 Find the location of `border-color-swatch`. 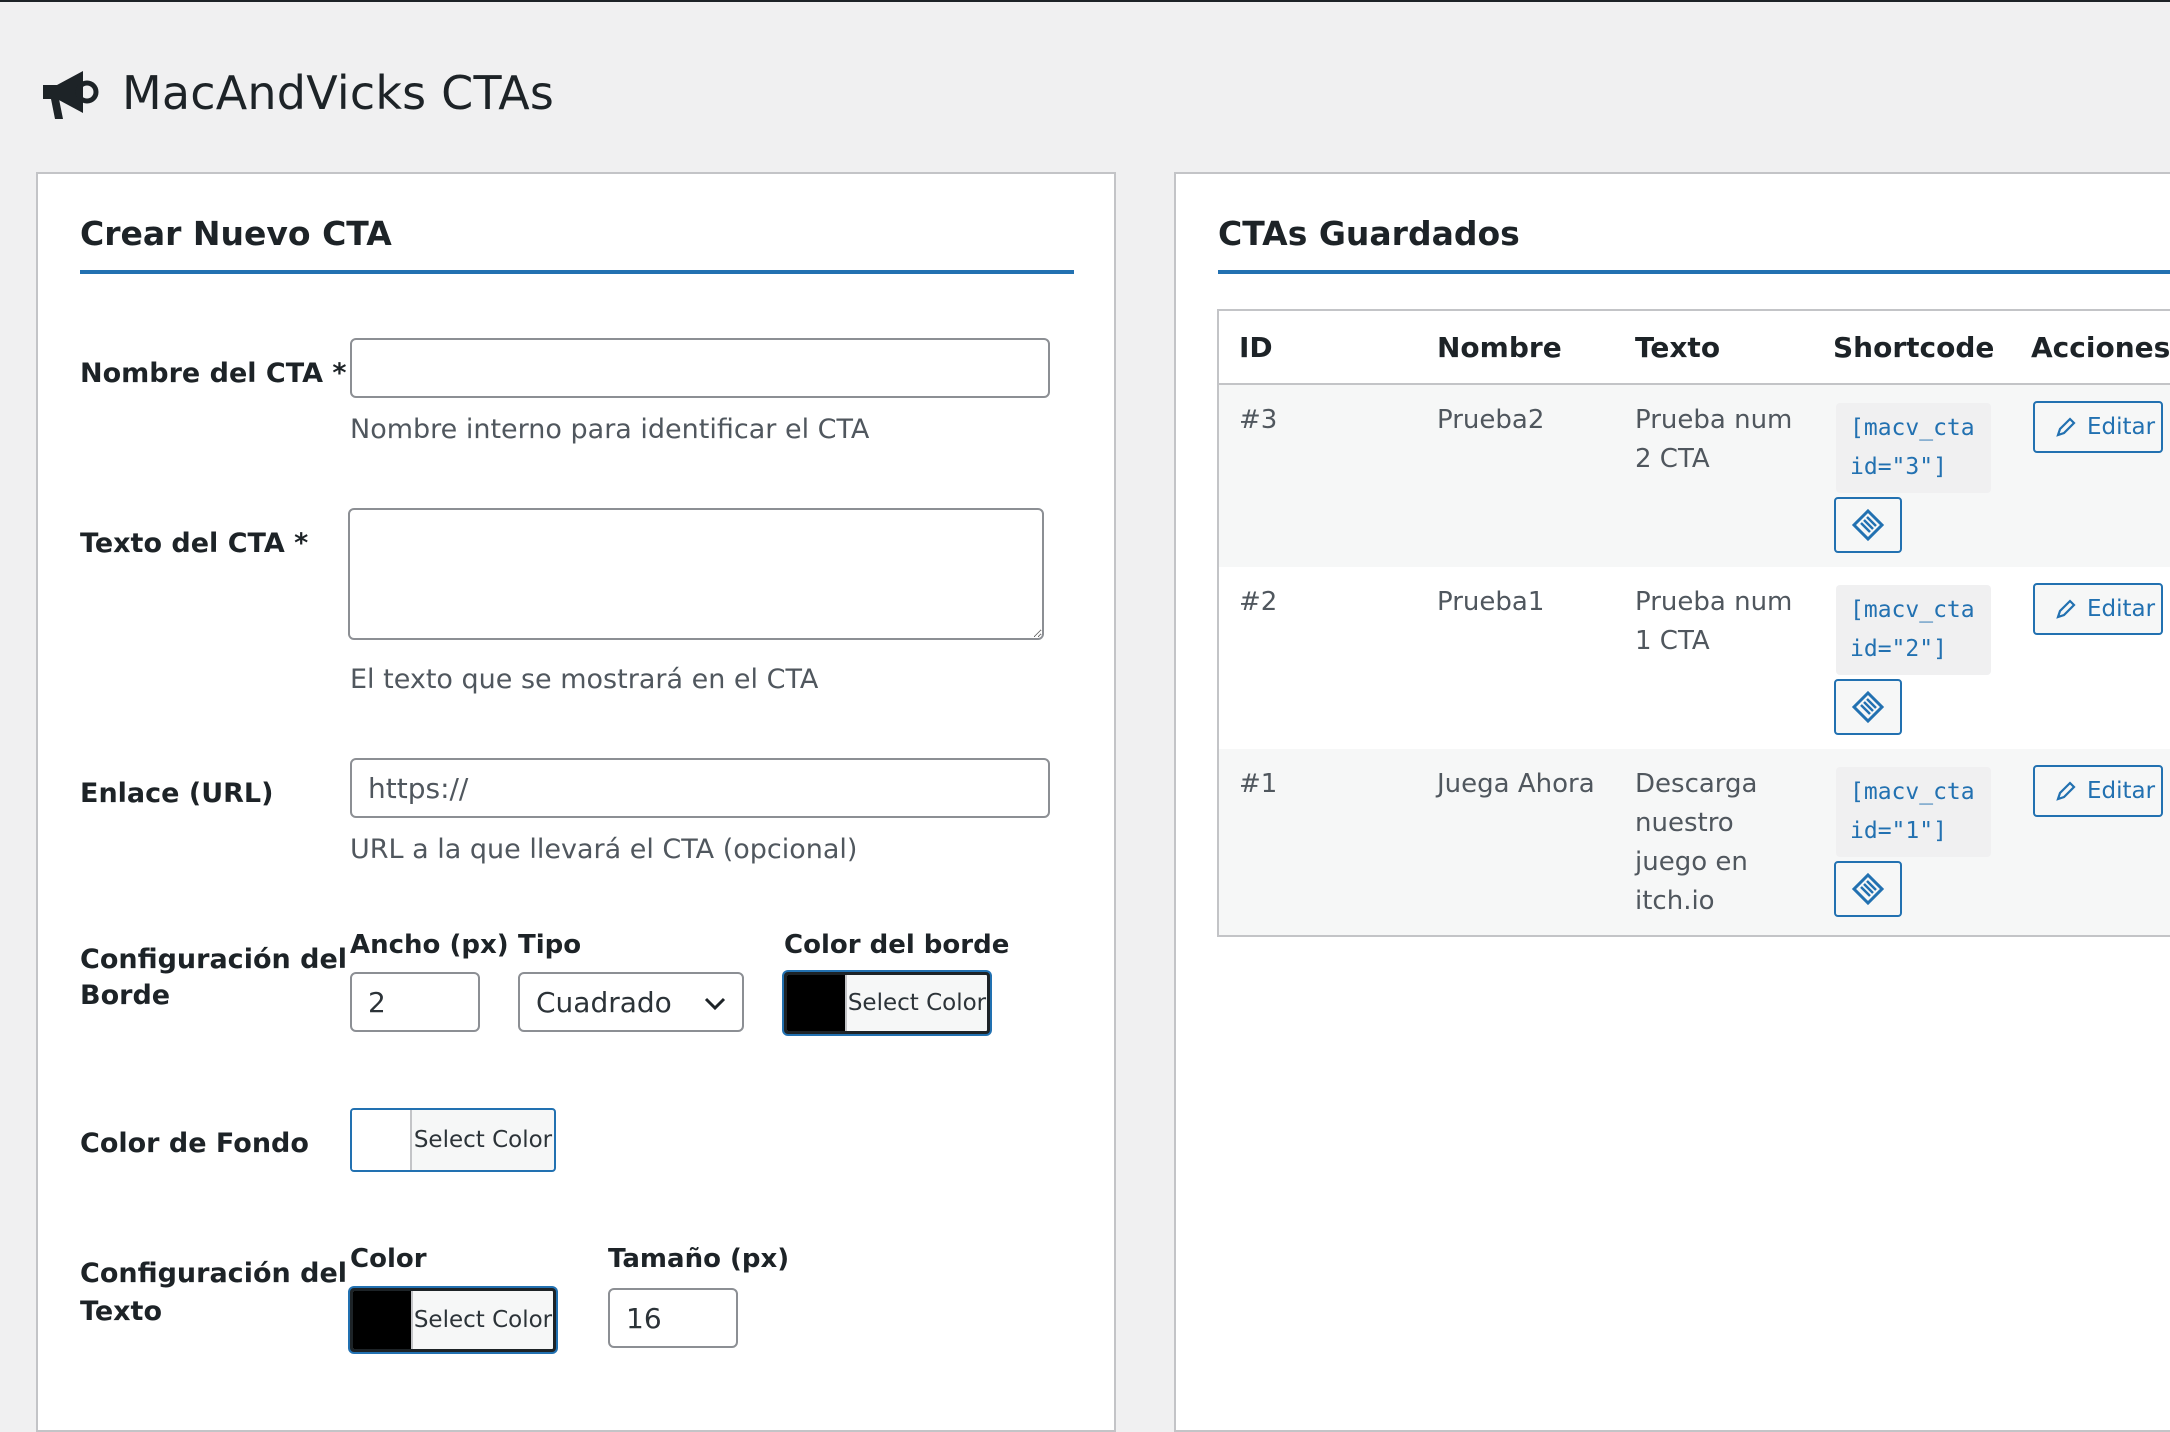

border-color-swatch is located at coordinates (817, 1003).